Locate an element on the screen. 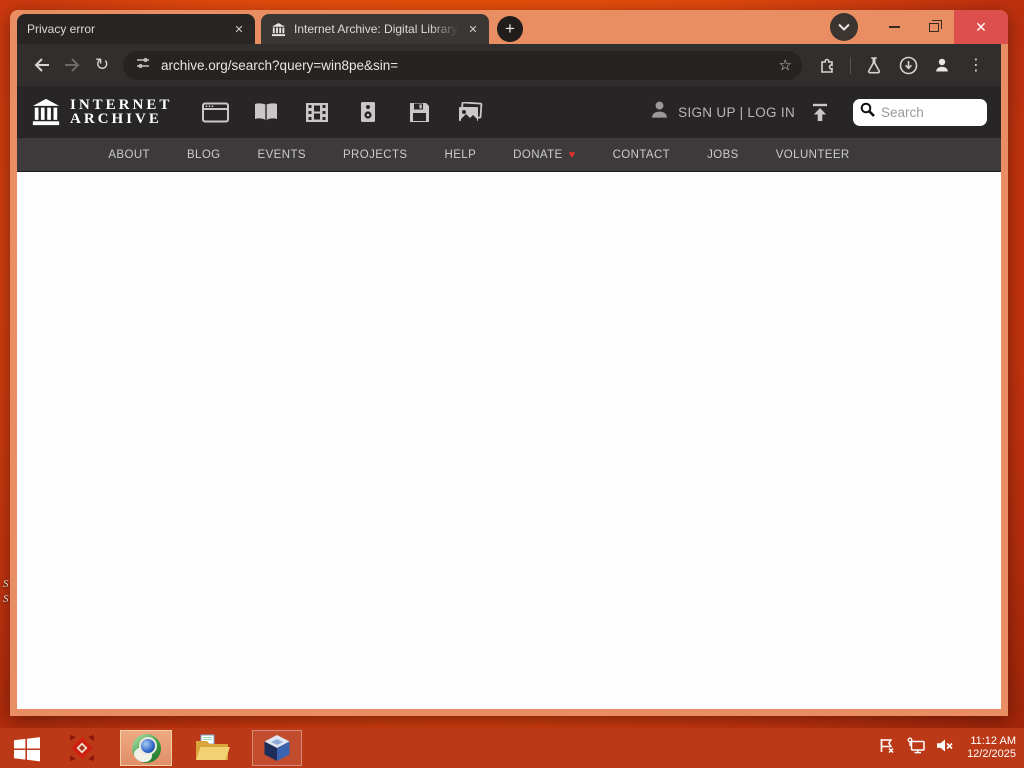 Image resolution: width=1024 pixels, height=768 pixels. nav-volunteer: VOLUNTEER is located at coordinates (813, 155).